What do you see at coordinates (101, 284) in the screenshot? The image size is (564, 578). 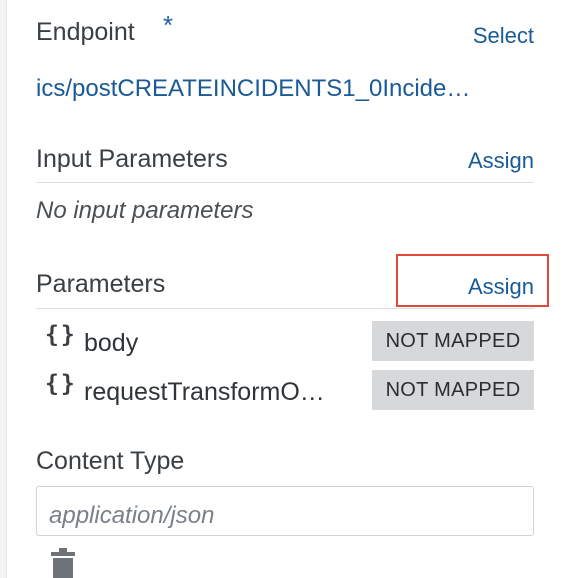 I see `parameters-label: Parameters` at bounding box center [101, 284].